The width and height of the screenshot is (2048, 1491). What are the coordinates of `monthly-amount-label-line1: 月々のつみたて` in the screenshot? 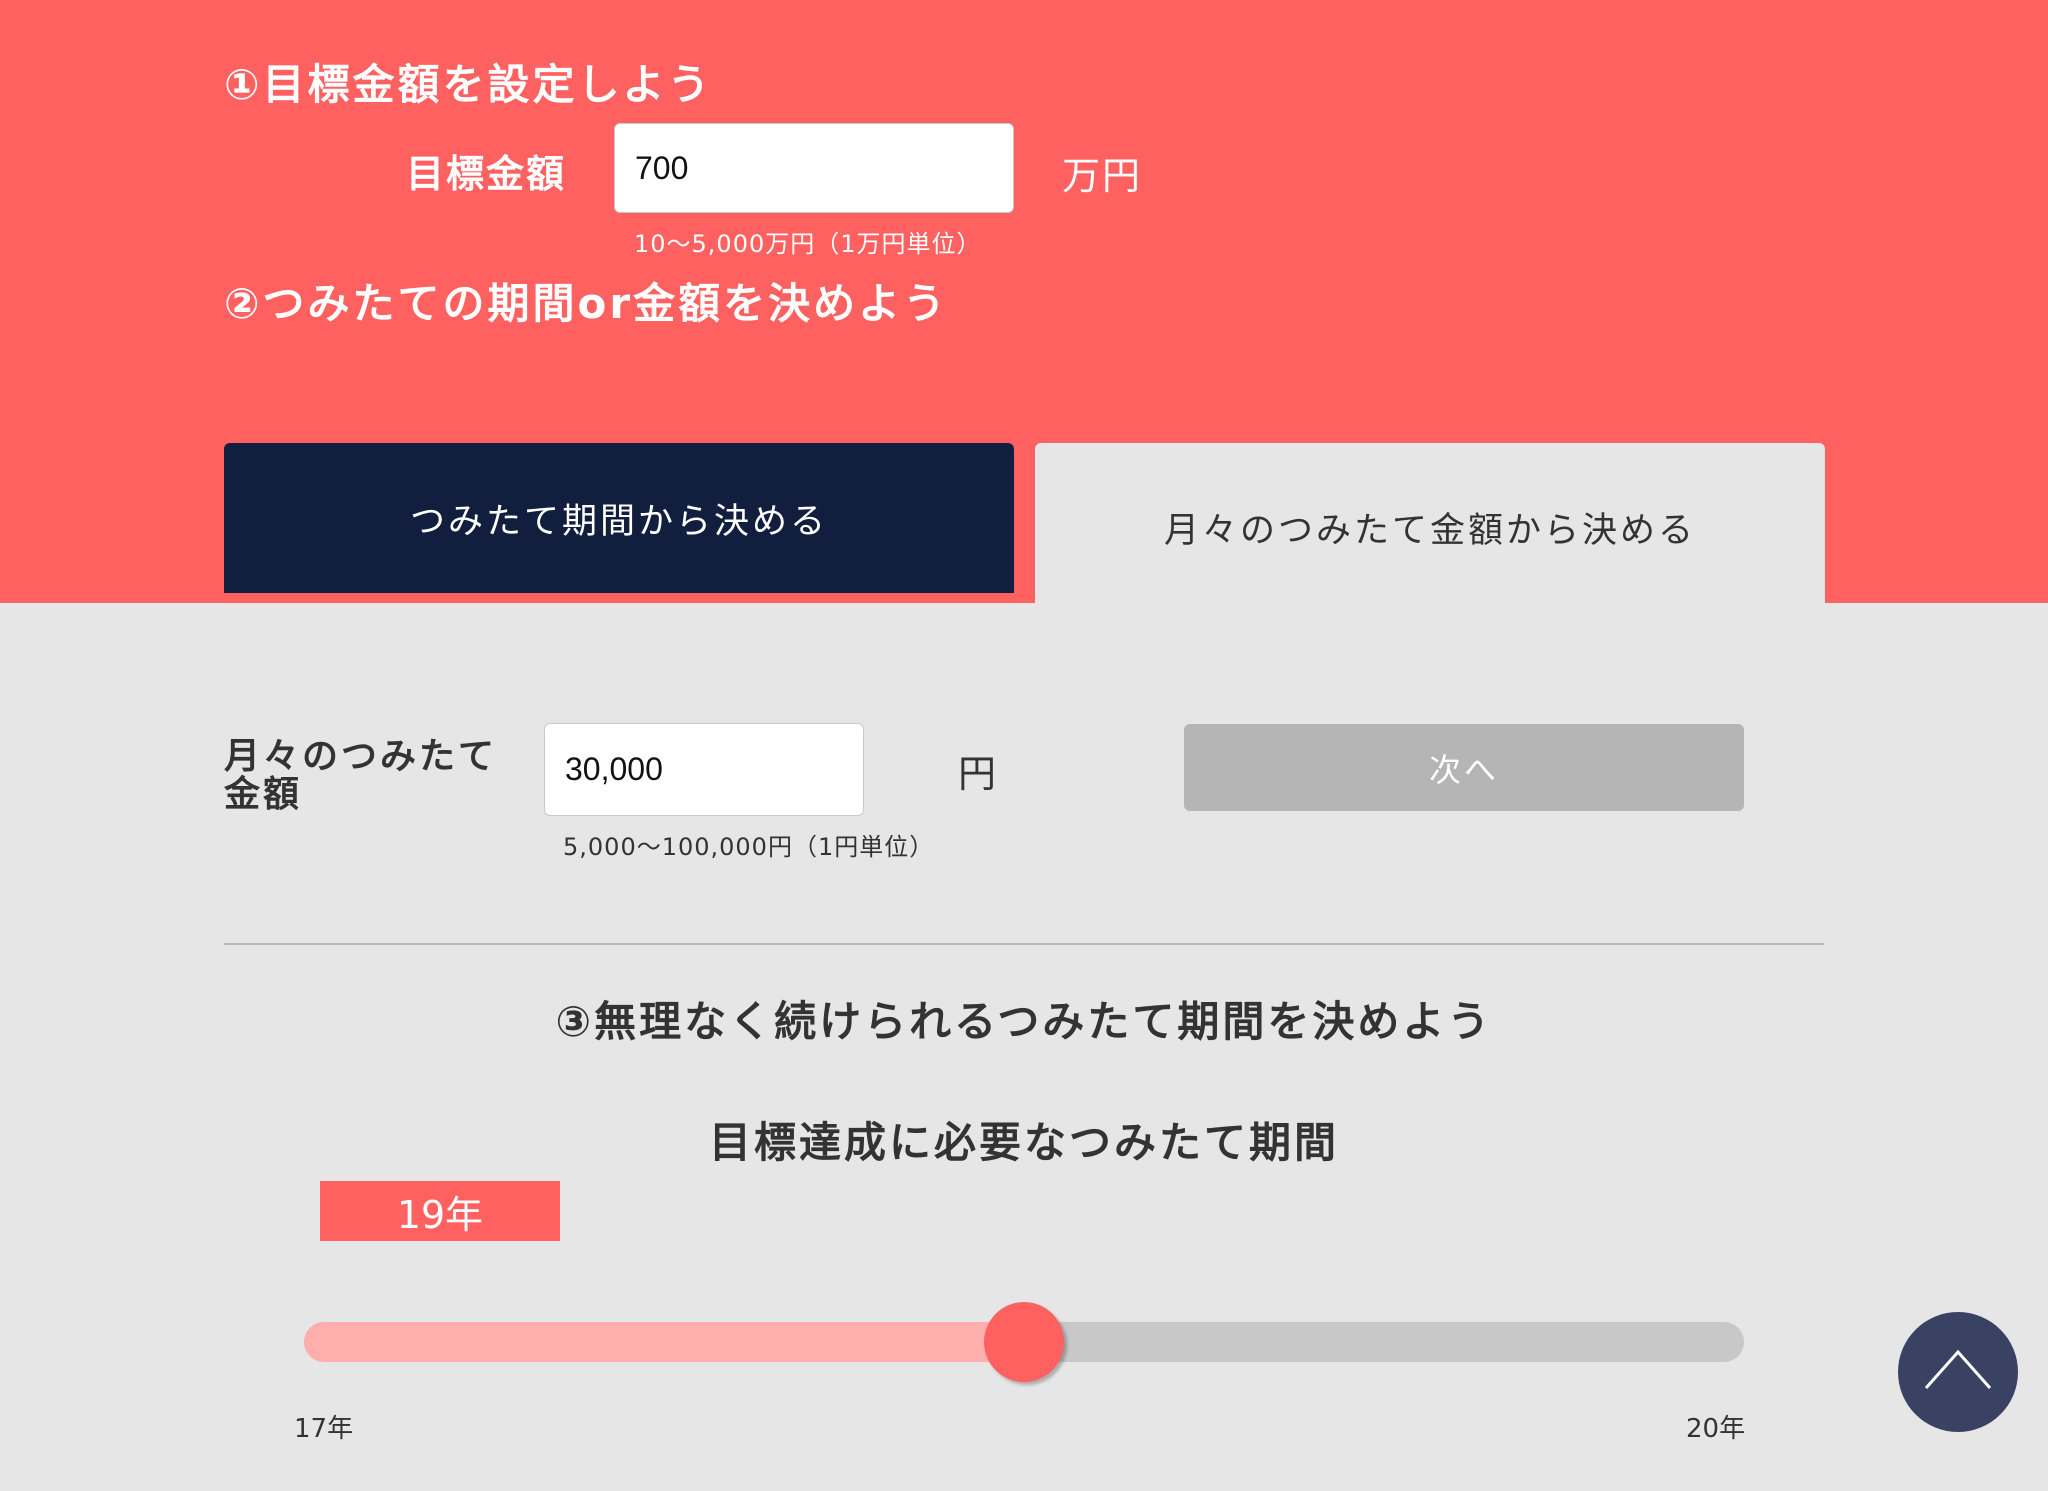 It's located at (361, 756).